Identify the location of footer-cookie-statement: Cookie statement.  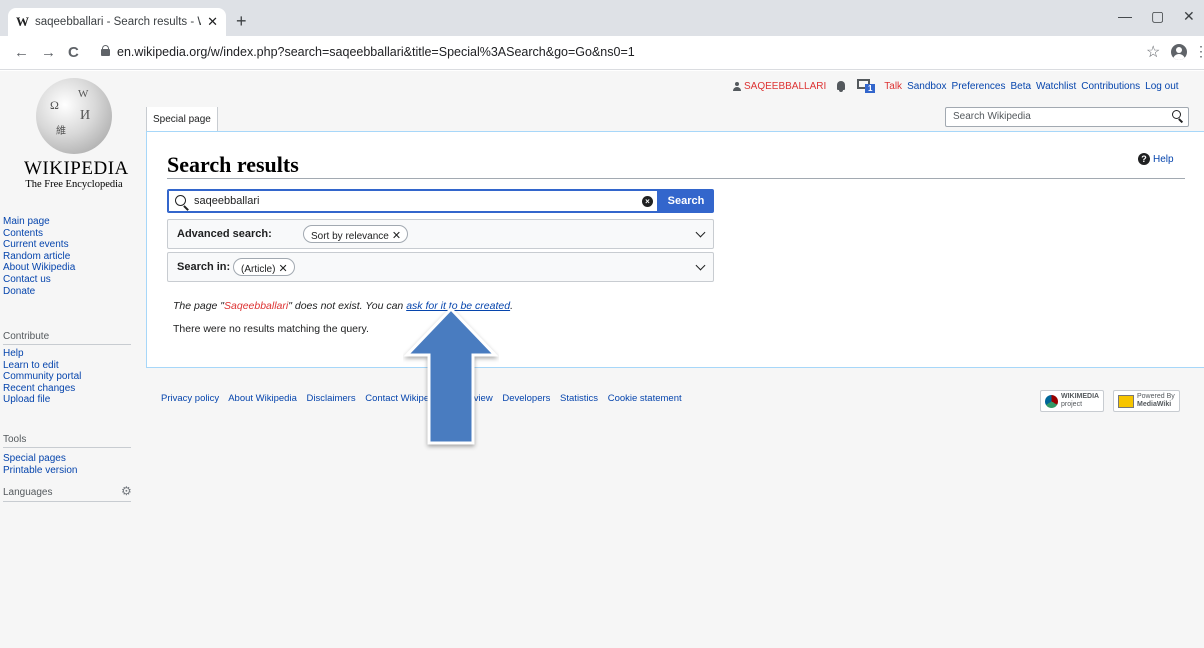
(645, 398).